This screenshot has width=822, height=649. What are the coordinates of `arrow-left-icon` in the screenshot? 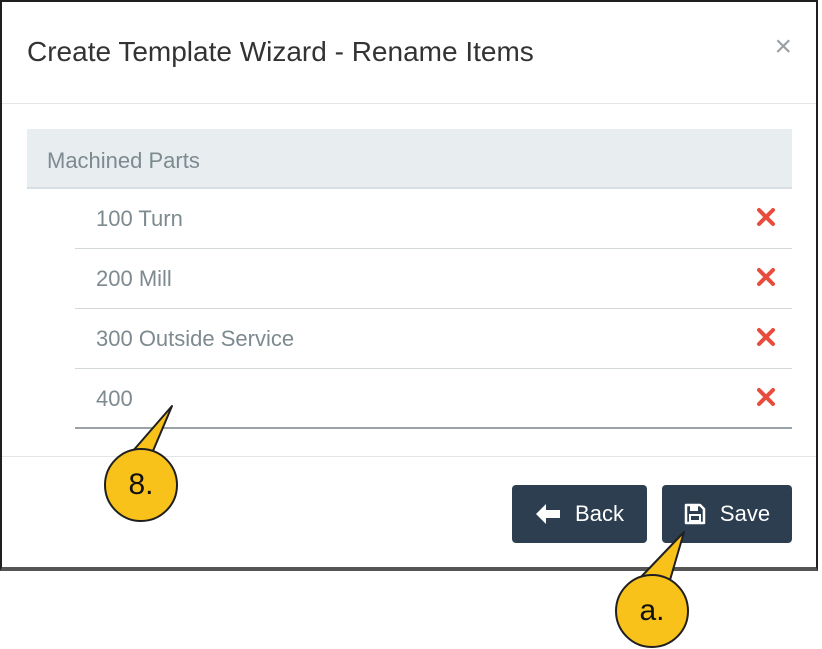 It's located at (548, 514).